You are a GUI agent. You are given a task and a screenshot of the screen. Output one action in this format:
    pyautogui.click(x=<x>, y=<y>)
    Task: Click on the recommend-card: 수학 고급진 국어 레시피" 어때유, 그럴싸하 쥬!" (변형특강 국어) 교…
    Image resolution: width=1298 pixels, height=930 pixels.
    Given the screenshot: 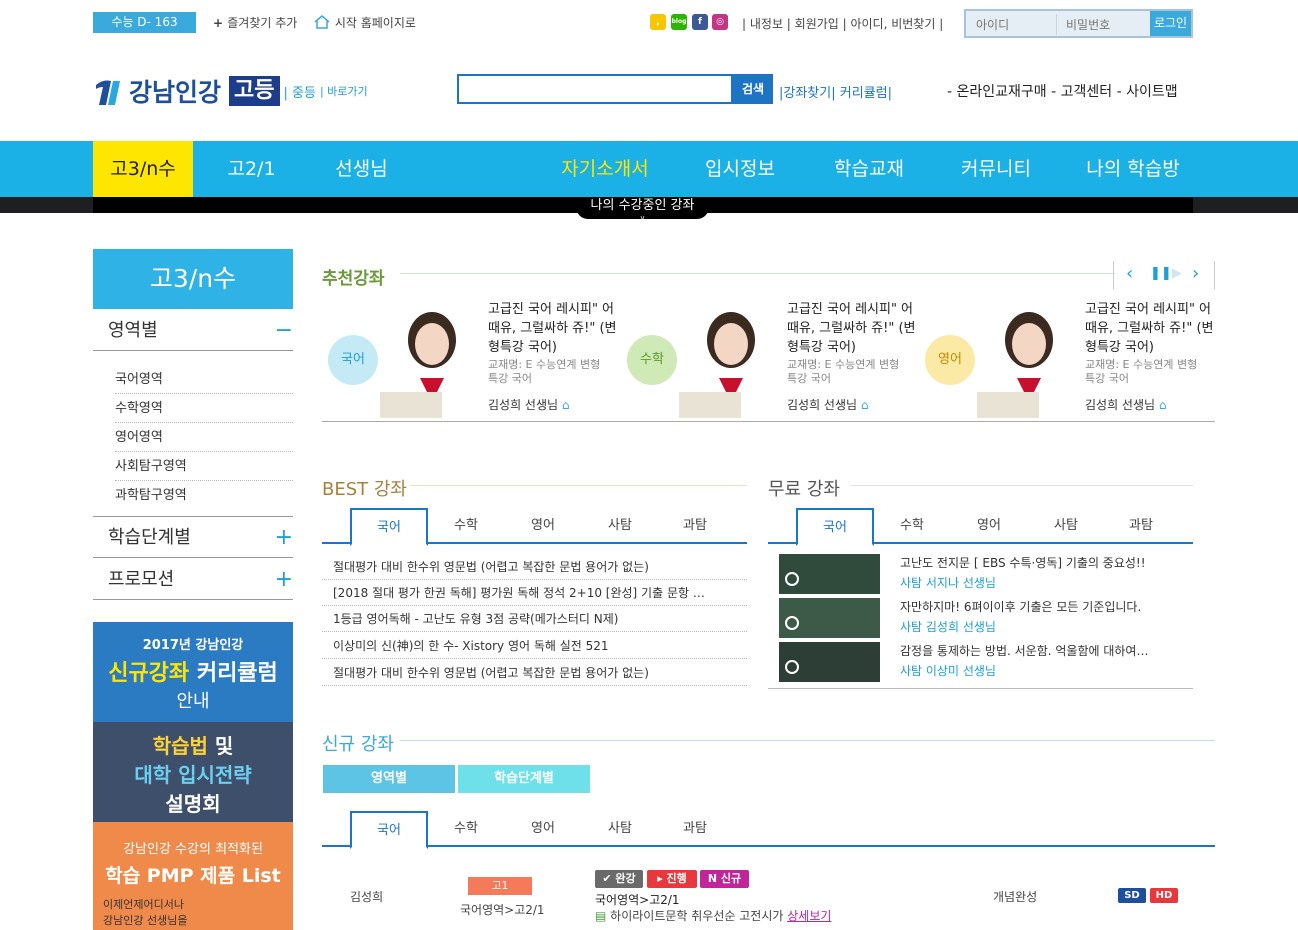 What is the action you would take?
    pyautogui.click(x=772, y=361)
    